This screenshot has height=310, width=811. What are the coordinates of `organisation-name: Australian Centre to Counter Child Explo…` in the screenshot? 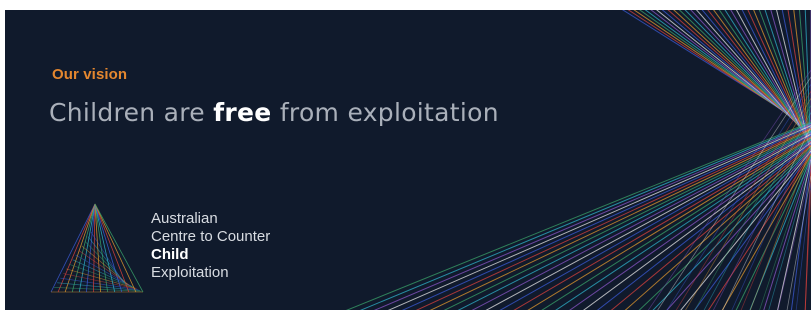 It's located at (210, 246).